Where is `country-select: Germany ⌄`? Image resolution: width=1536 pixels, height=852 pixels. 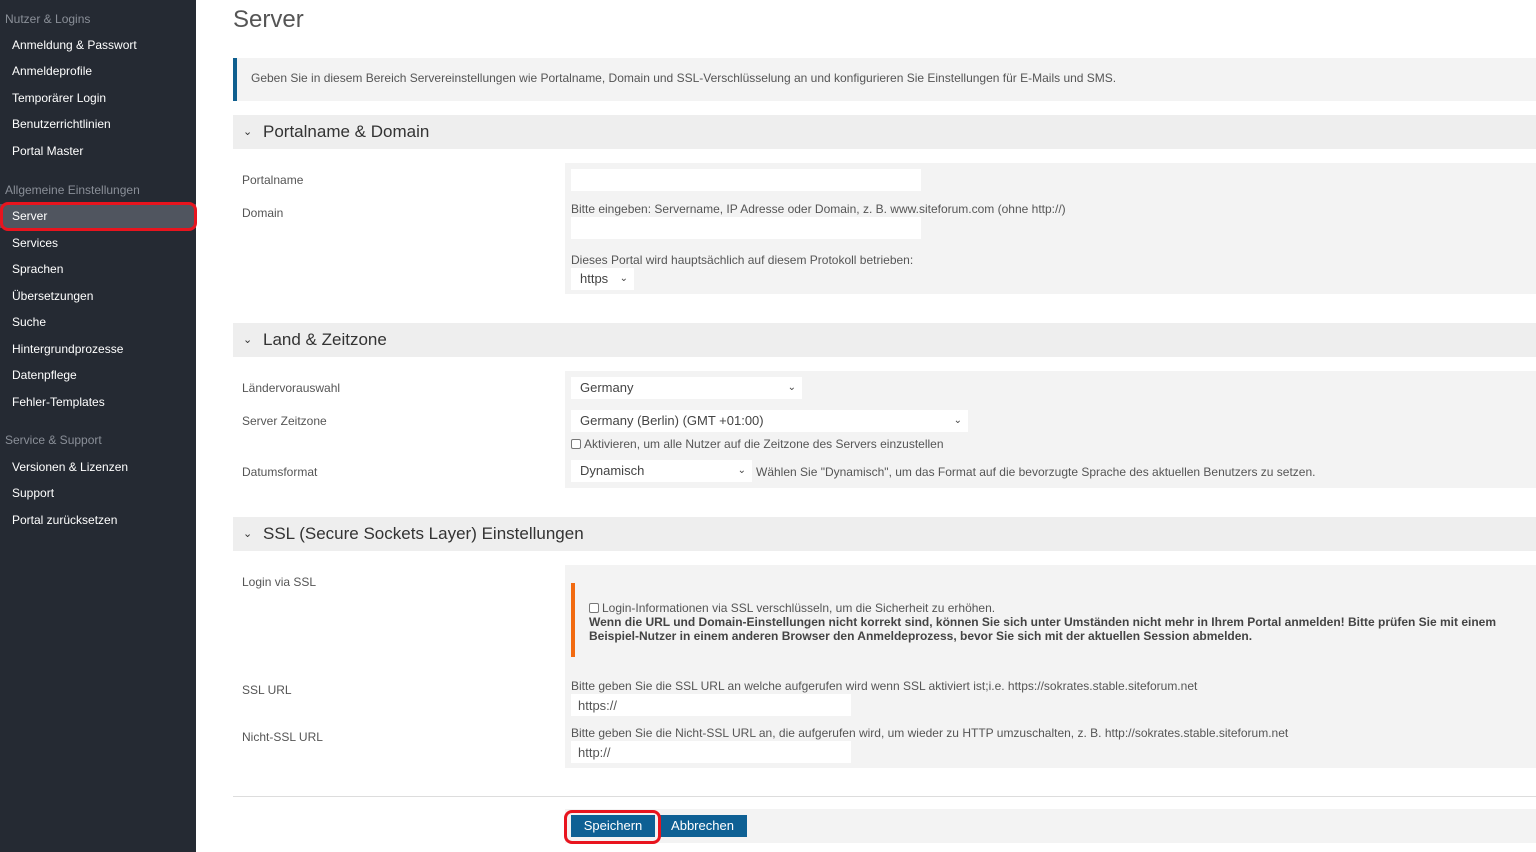 country-select: Germany ⌄ is located at coordinates (686, 388).